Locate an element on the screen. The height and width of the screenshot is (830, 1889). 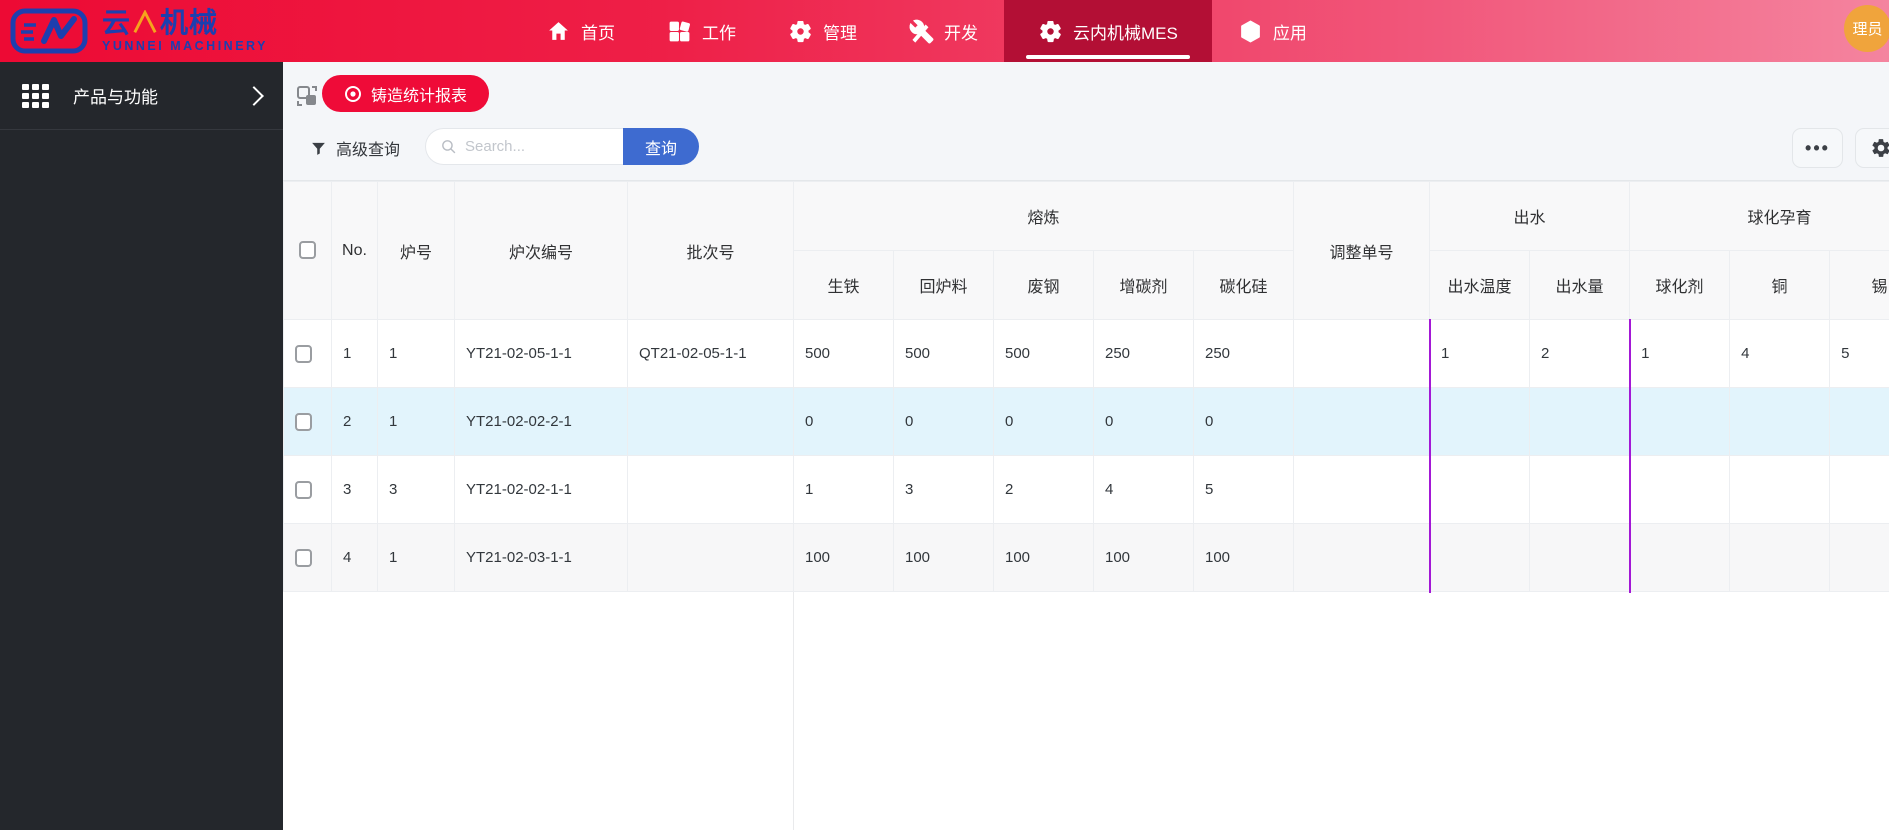
sidebar-item-products: 产品与功能 is located at coordinates (141, 96).